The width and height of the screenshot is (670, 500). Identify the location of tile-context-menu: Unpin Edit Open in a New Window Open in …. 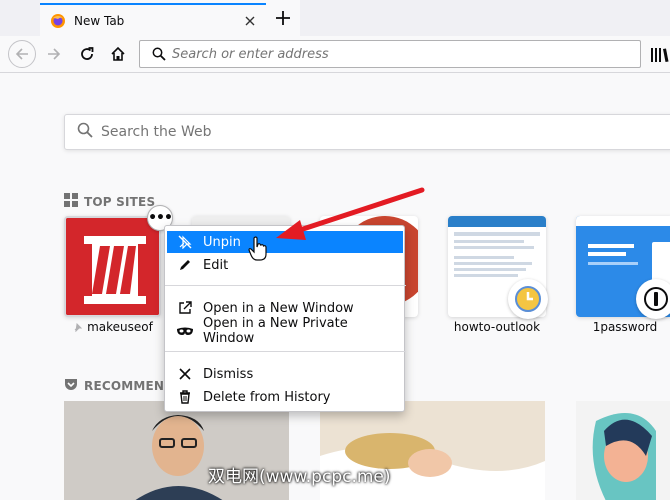
(285, 318).